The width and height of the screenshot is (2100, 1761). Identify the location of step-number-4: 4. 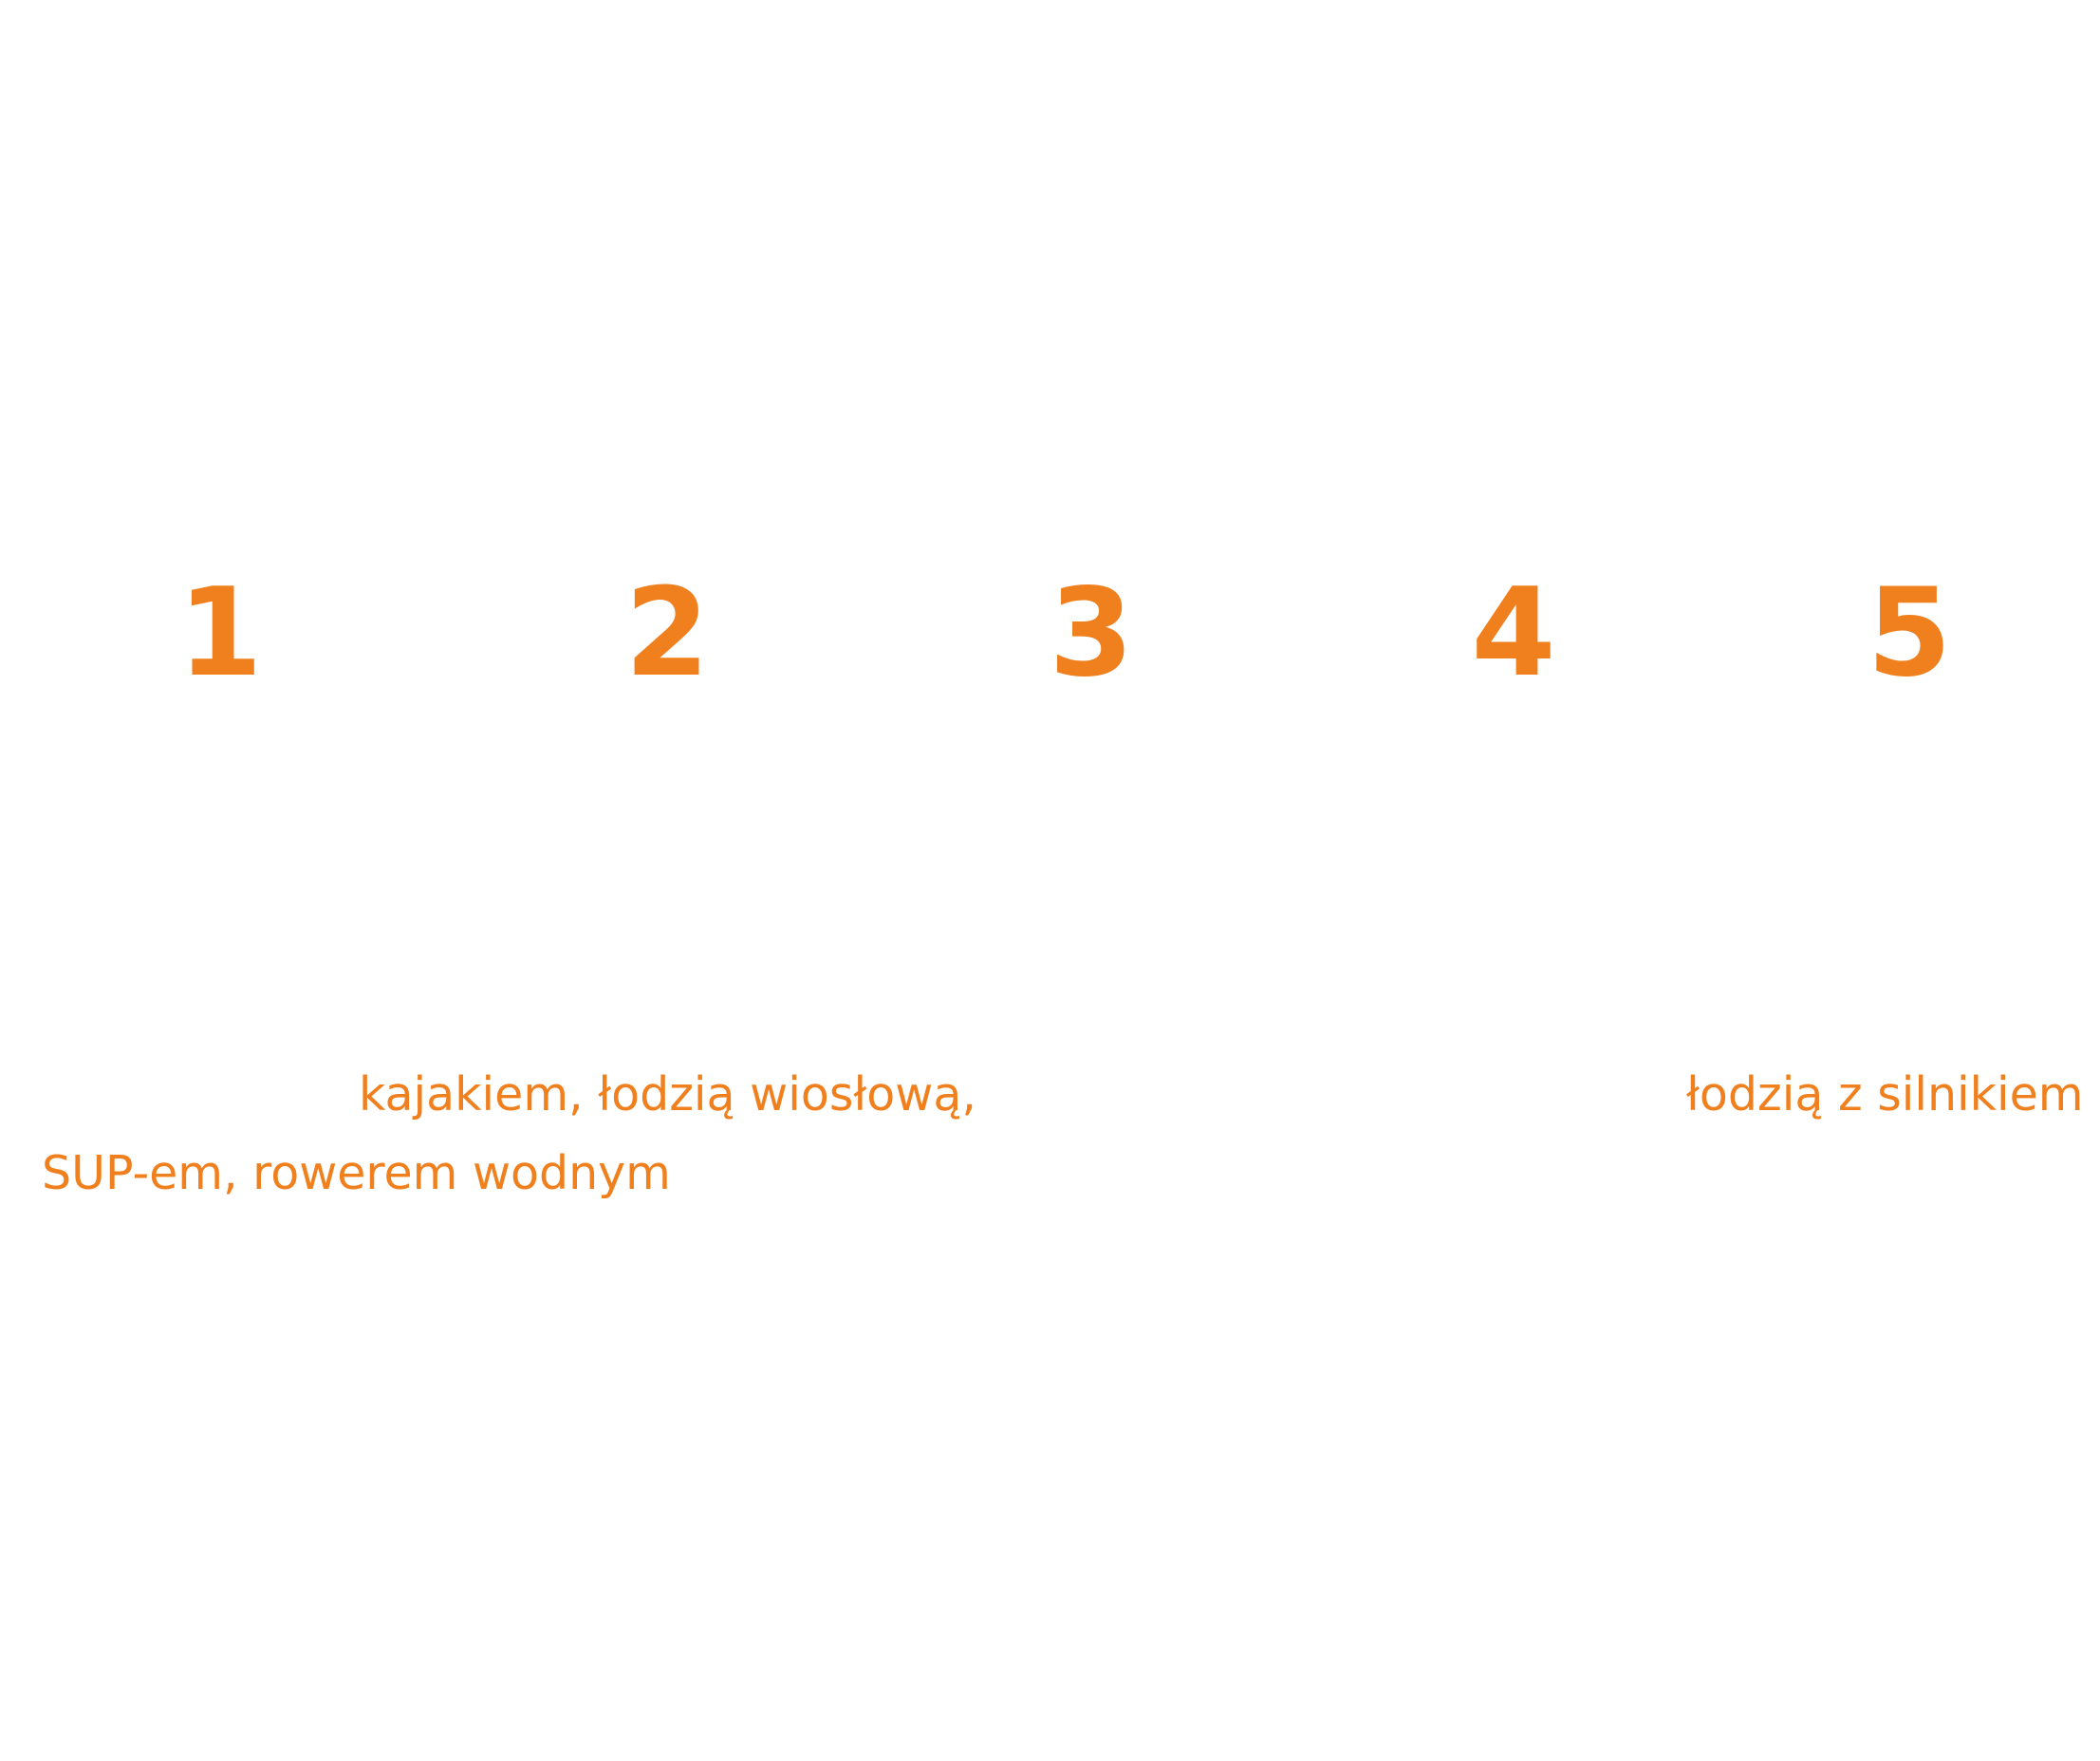
(1513, 633).